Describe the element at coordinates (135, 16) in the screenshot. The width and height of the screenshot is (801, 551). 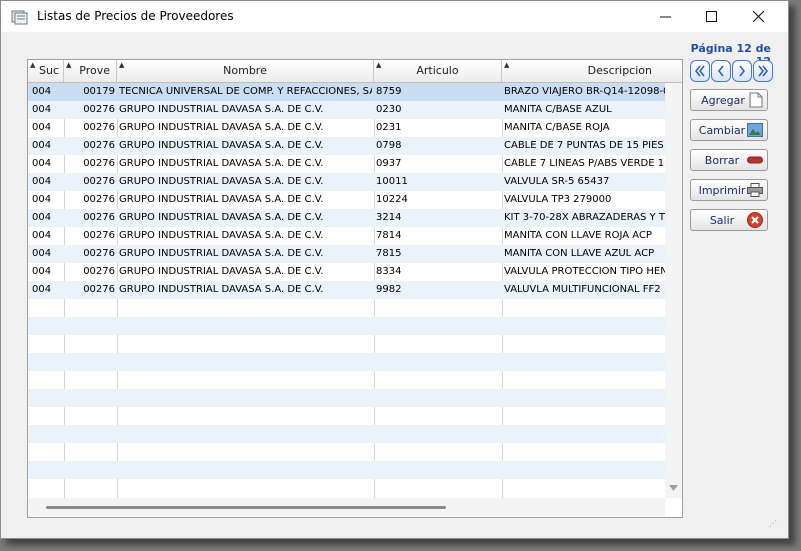
I see `window-title: Listas de Precios de Proveedores` at that location.